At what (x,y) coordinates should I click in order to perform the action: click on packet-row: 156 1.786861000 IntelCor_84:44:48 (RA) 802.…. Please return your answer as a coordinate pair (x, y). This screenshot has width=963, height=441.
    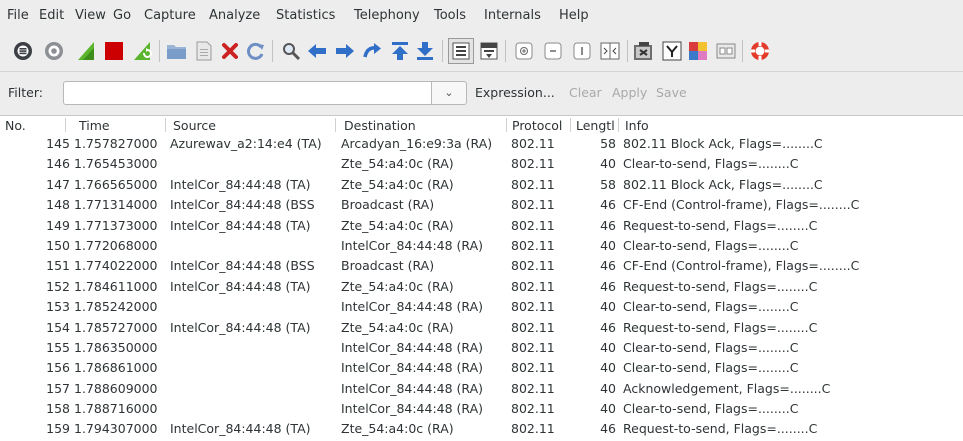
    Looking at the image, I should click on (481, 369).